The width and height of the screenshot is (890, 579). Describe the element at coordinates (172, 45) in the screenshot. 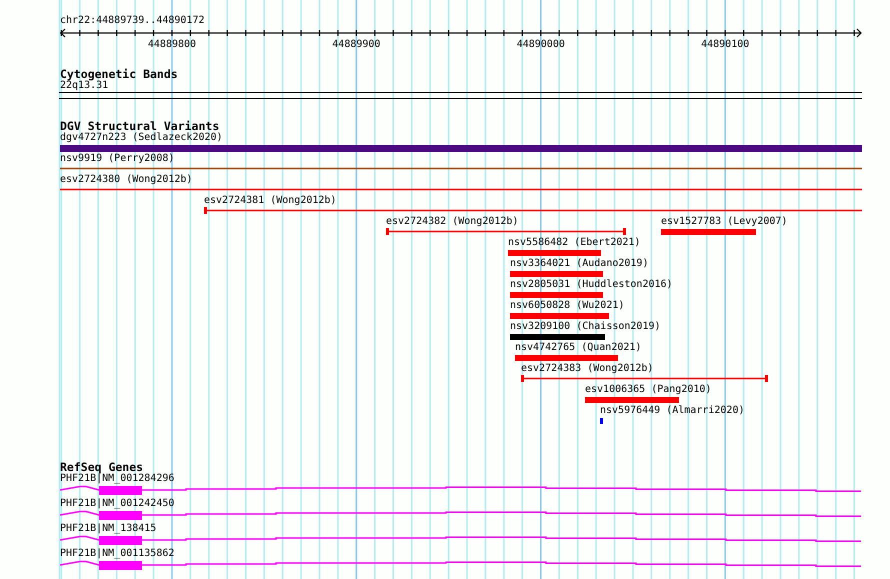

I see `tick-label: 44889800` at that location.